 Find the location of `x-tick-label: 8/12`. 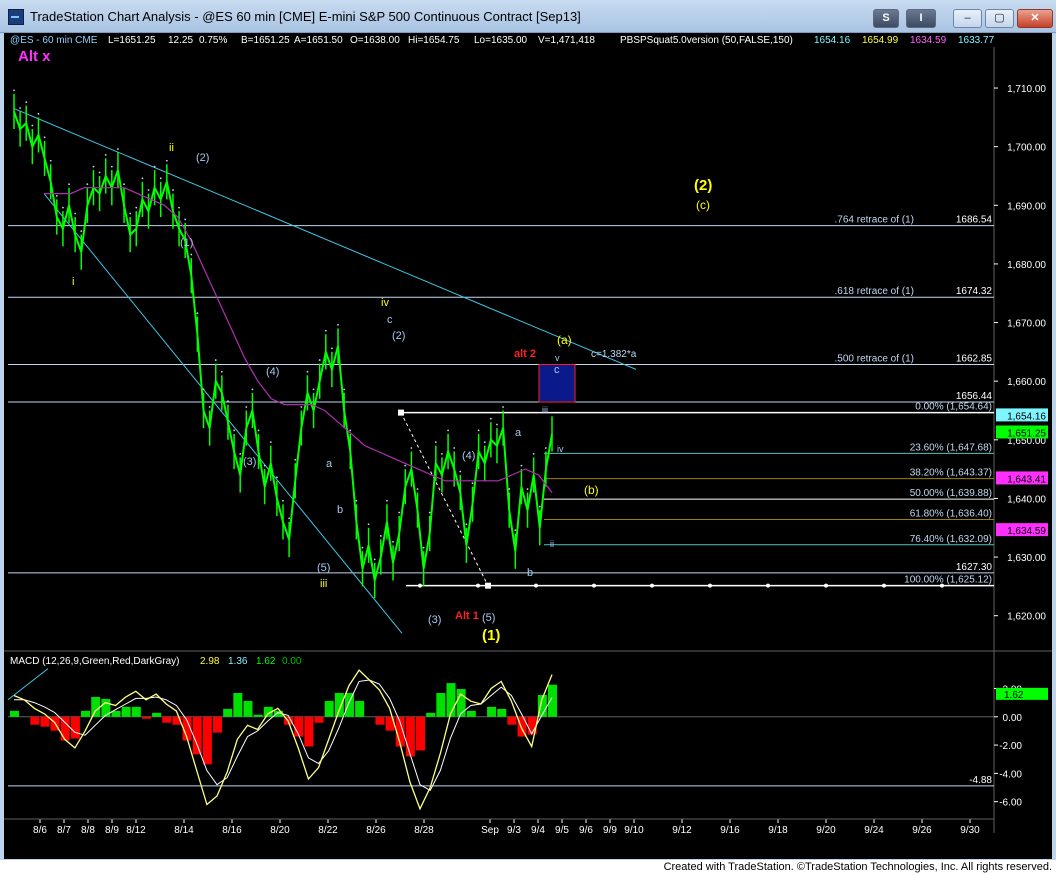

x-tick-label: 8/12 is located at coordinates (136, 830).